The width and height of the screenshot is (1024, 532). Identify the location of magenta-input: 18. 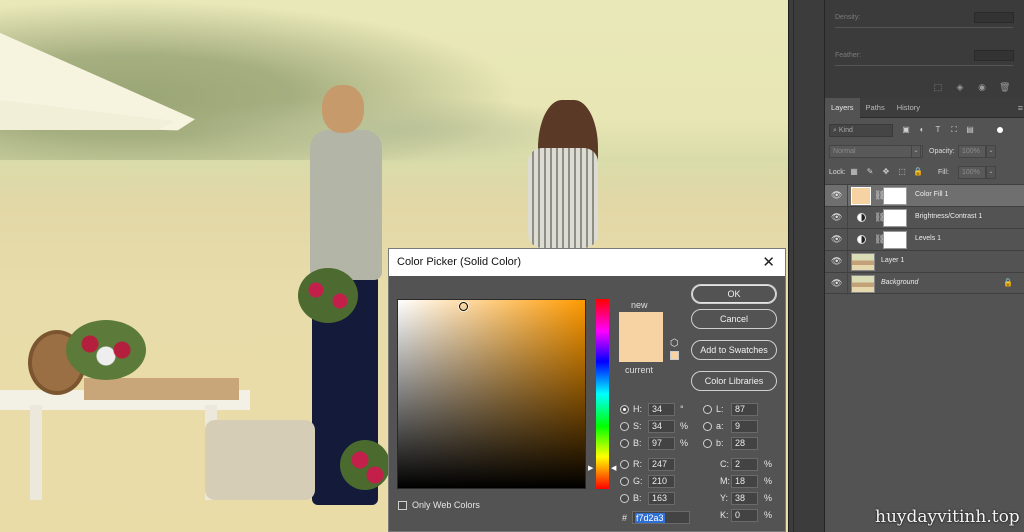
(744, 481).